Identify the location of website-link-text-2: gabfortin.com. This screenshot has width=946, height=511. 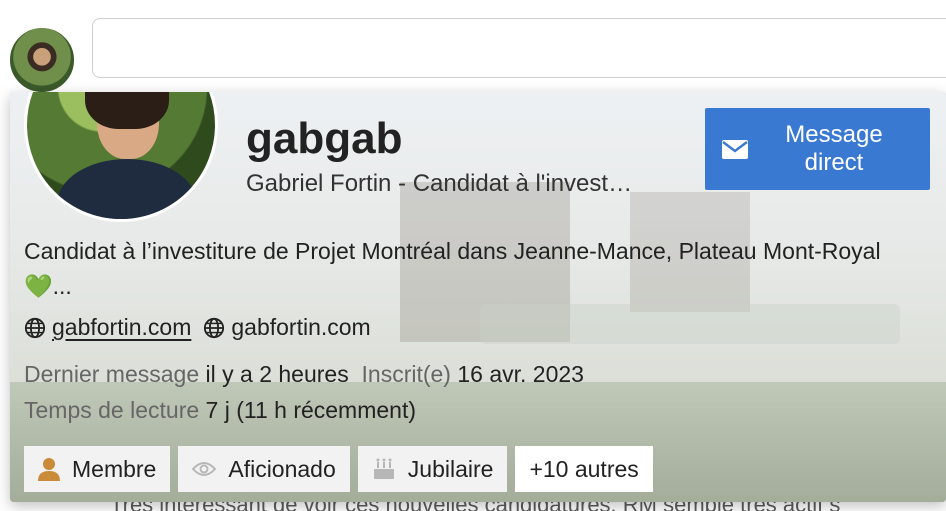
(300, 327).